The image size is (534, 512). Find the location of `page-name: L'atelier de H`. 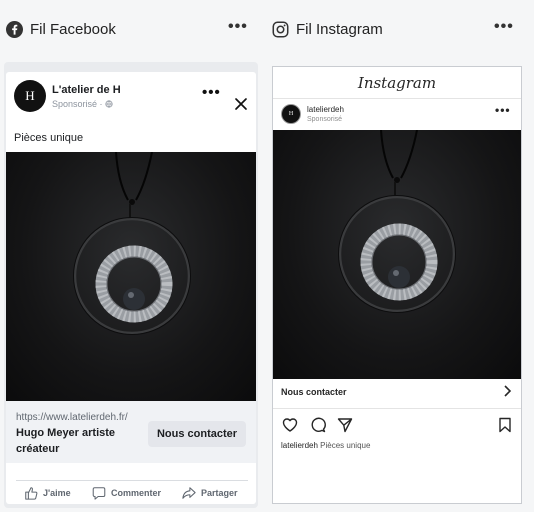

page-name: L'atelier de H is located at coordinates (86, 90).